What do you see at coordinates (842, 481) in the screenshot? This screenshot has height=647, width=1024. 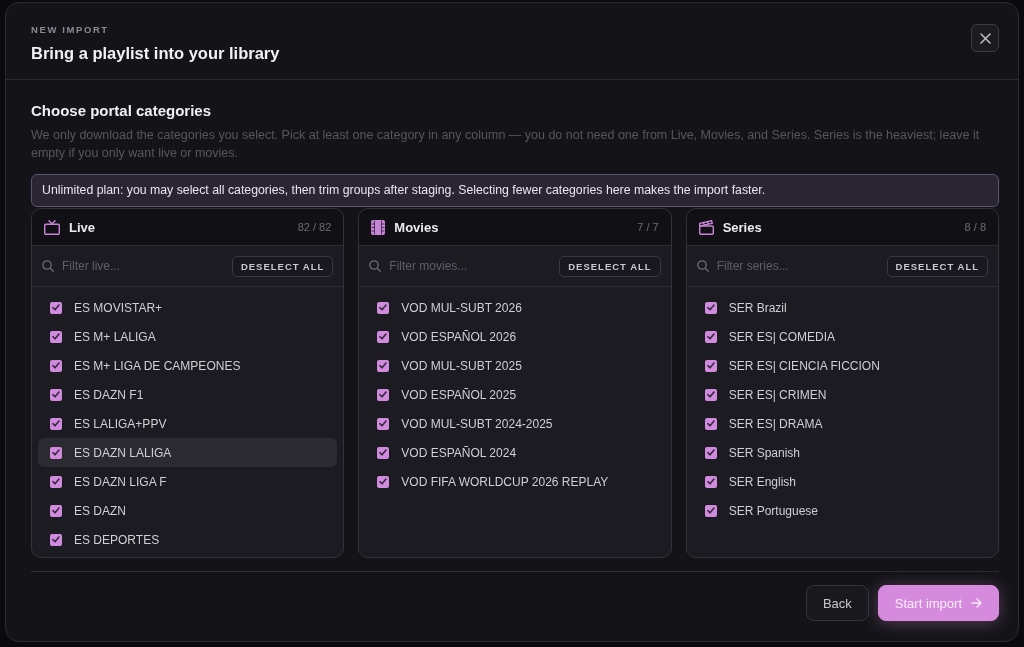 I see `category-row: SER English` at bounding box center [842, 481].